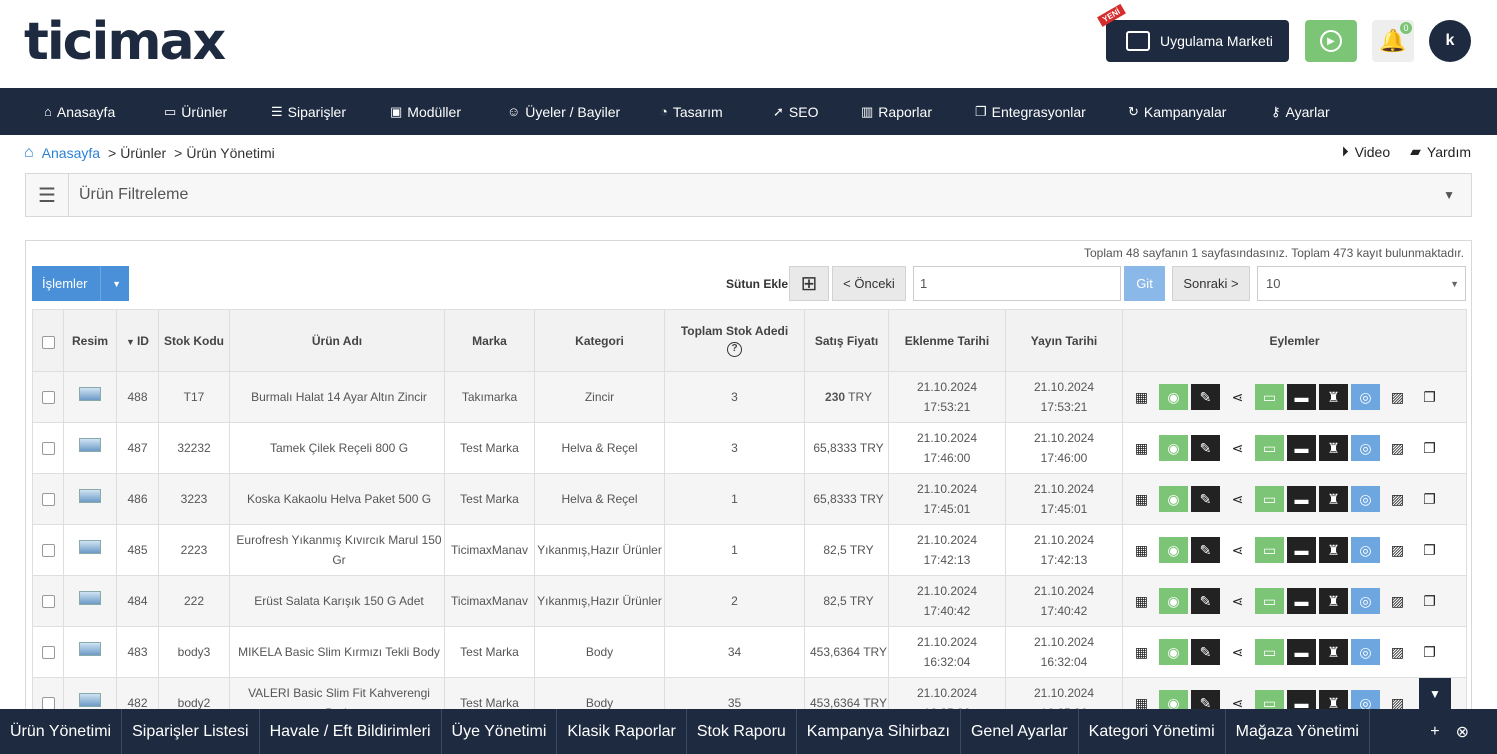 The image size is (1497, 754). Describe the element at coordinates (500, 731) in the screenshot. I see `task-tab: Üye Yönetimi` at that location.